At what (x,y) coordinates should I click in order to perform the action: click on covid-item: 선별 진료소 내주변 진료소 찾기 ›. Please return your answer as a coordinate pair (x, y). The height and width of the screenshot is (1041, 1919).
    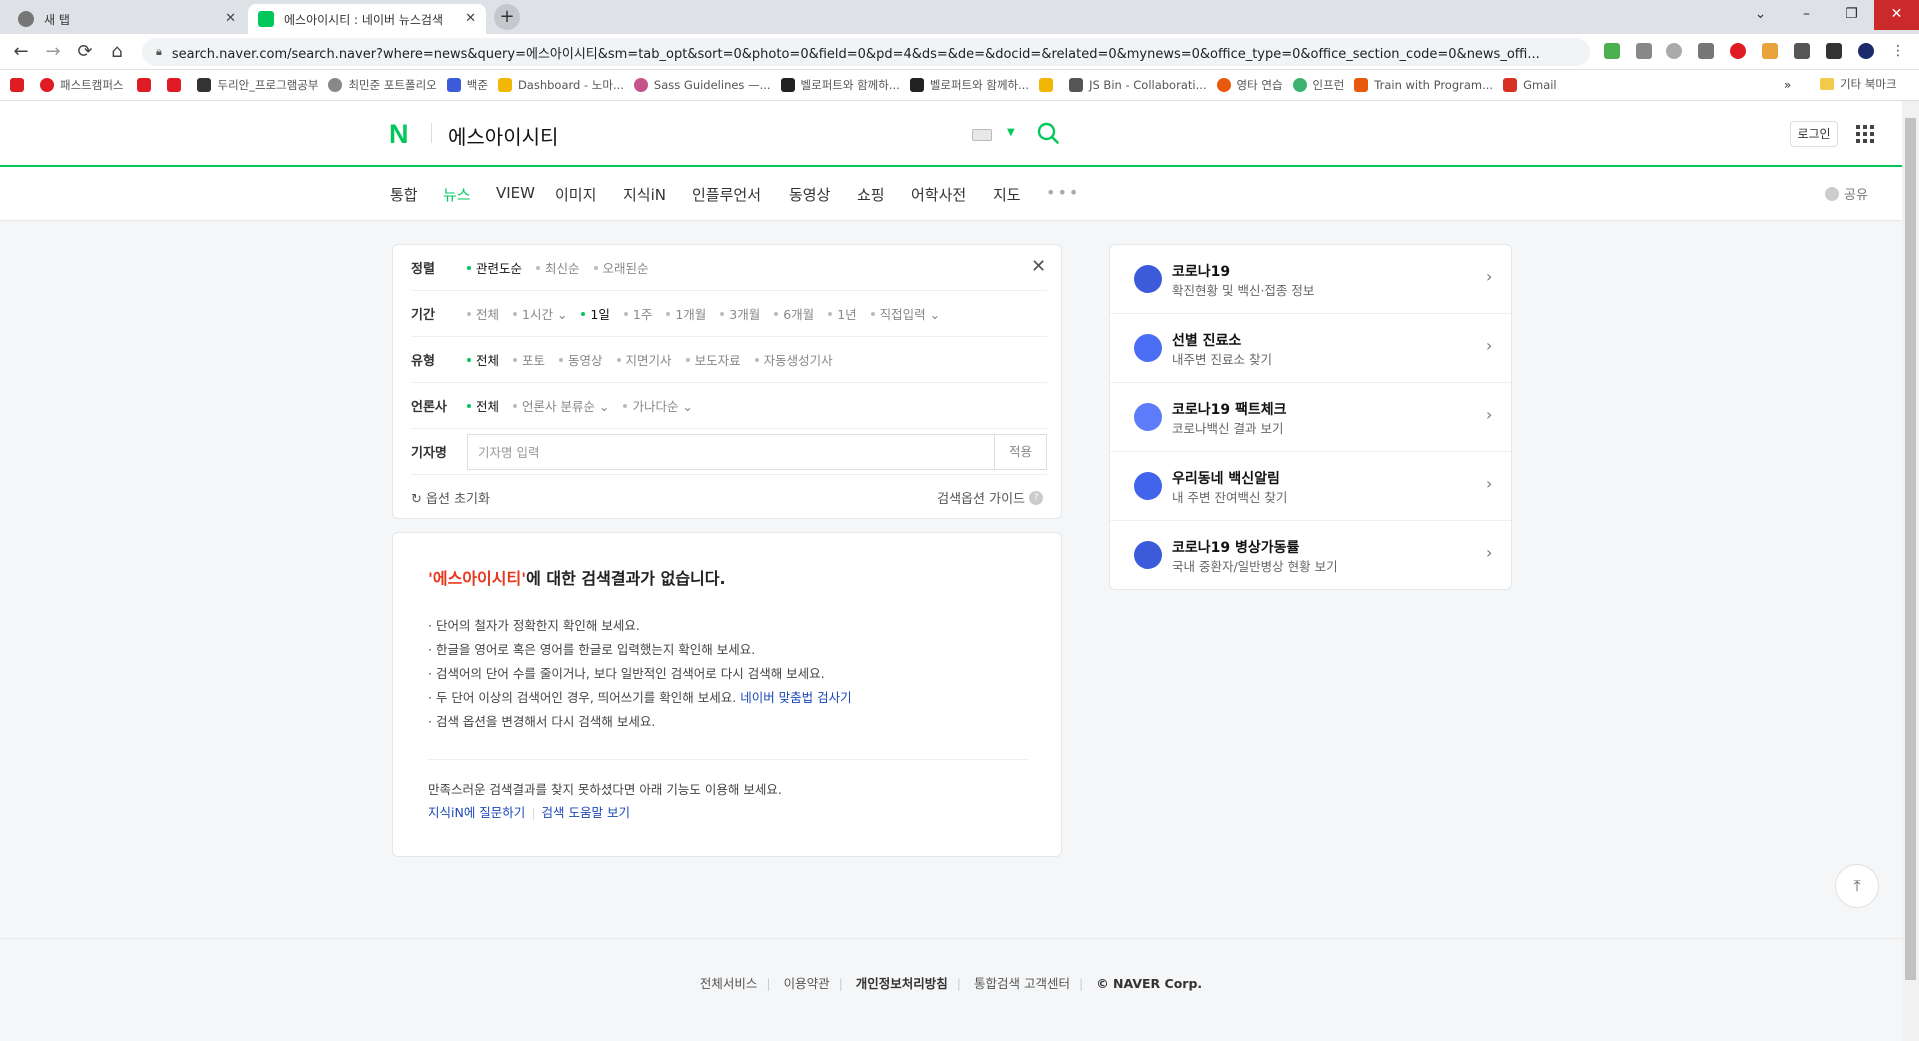
    Looking at the image, I should click on (1310, 348).